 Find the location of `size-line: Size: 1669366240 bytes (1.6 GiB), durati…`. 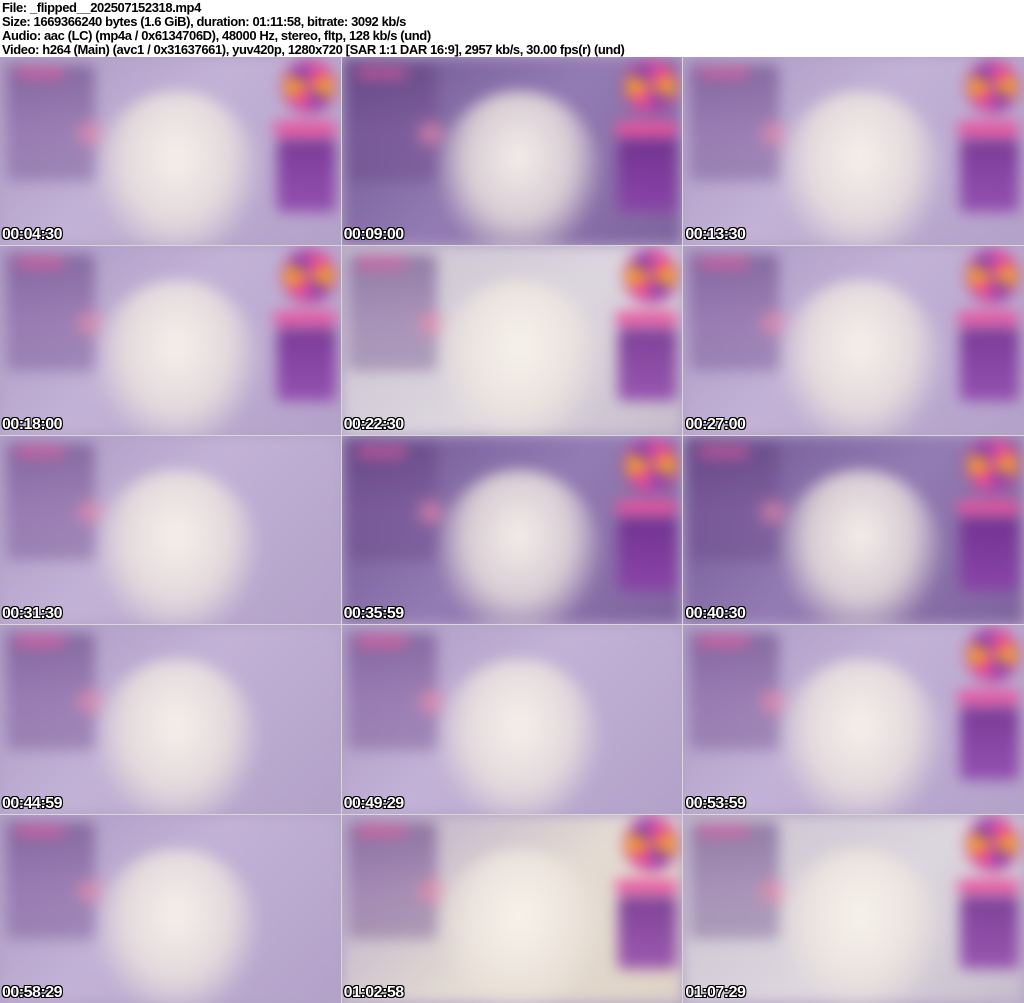

size-line: Size: 1669366240 bytes (1.6 GiB), durati… is located at coordinates (204, 21).